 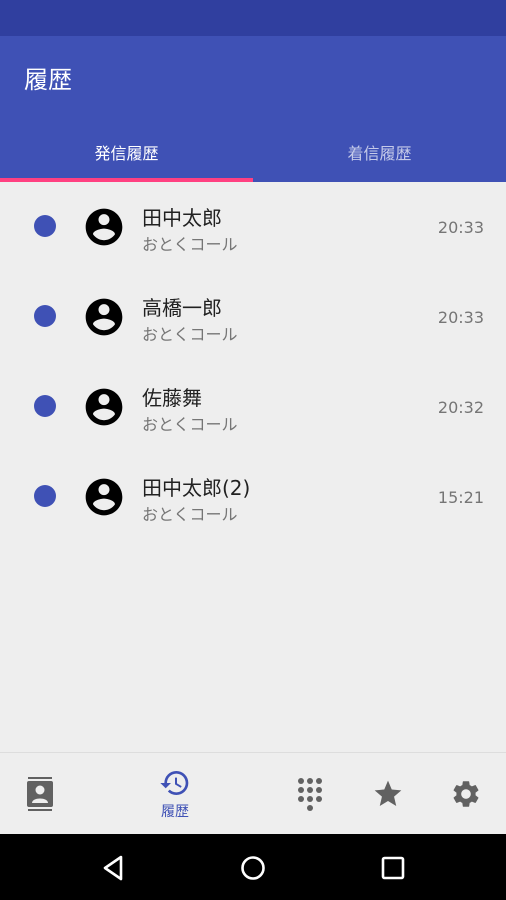 I want to click on page-title: 履歴, so click(x=48, y=80).